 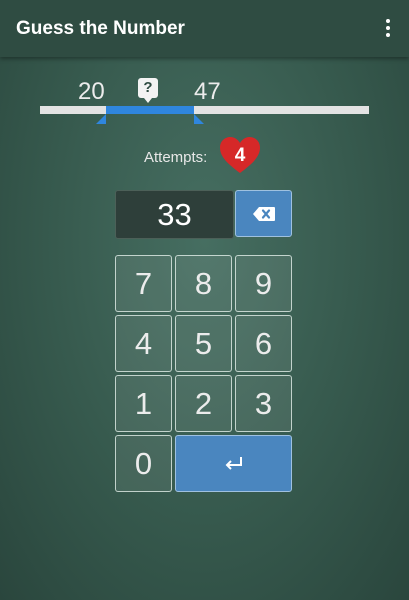 I want to click on app-title: Guess the Number, so click(x=100, y=28).